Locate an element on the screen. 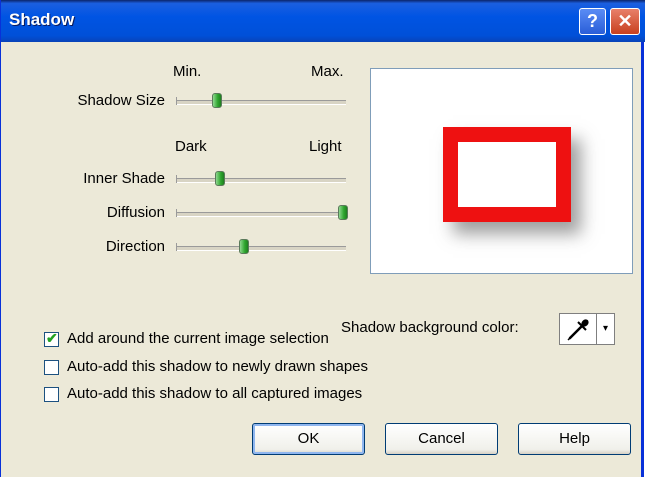 The height and width of the screenshot is (477, 646). shadow-size-thumb is located at coordinates (216, 100).